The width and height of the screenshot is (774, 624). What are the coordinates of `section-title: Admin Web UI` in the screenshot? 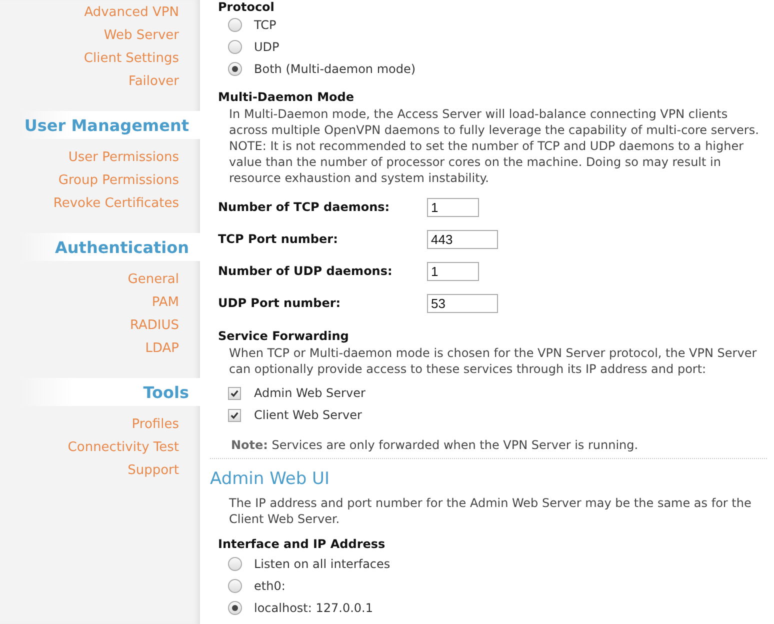 It's located at (270, 479).